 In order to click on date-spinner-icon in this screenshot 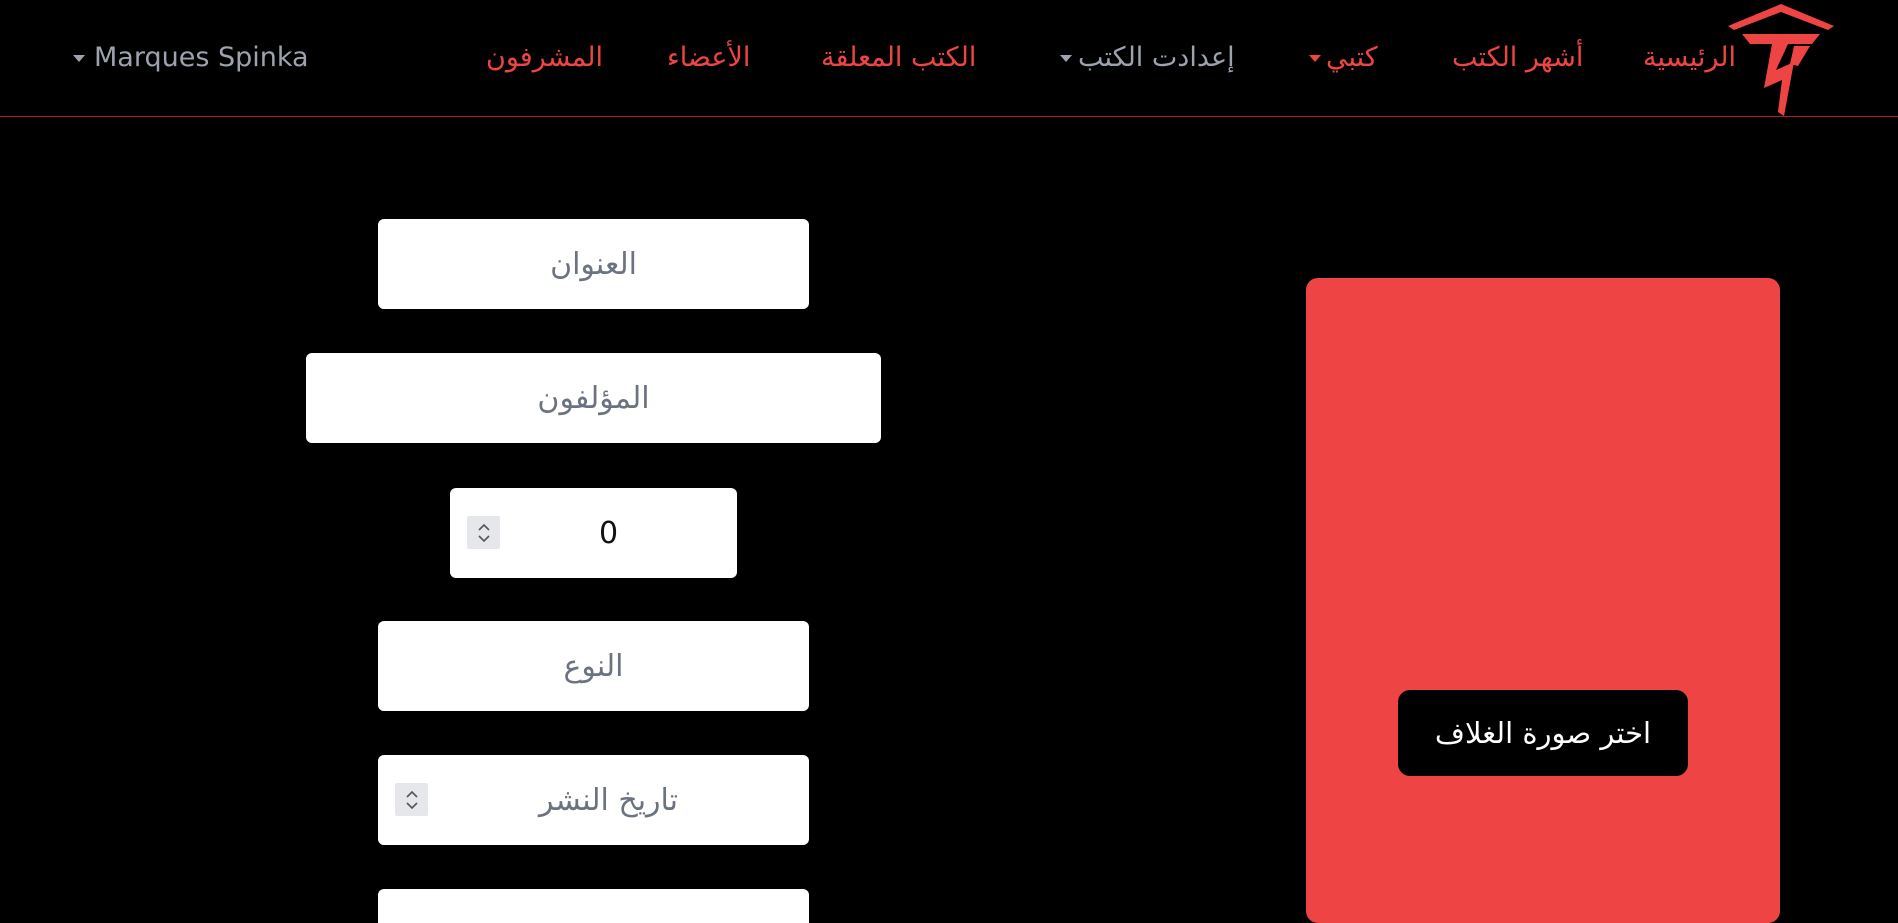, I will do `click(411, 799)`.